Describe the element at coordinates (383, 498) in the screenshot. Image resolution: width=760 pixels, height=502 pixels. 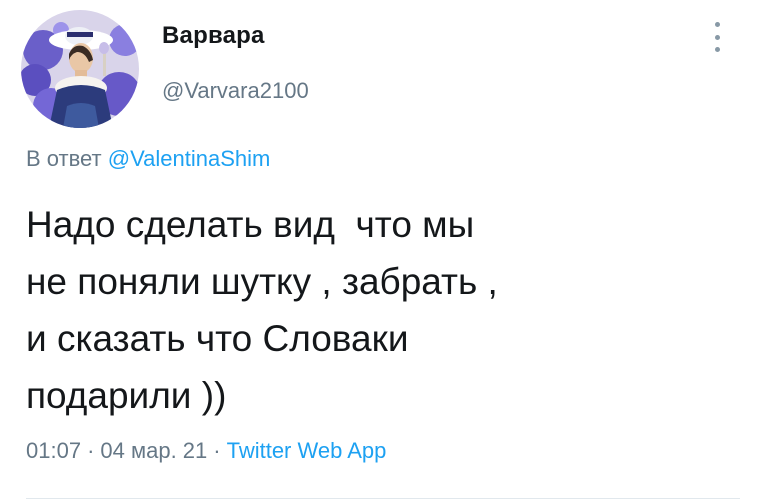
I see `divider` at that location.